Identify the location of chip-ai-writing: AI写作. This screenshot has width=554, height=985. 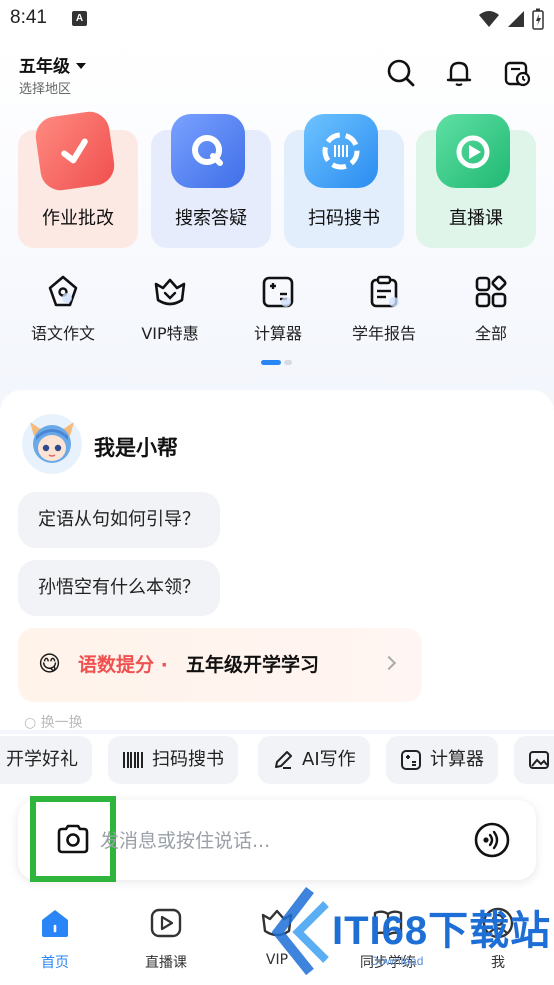
(314, 760).